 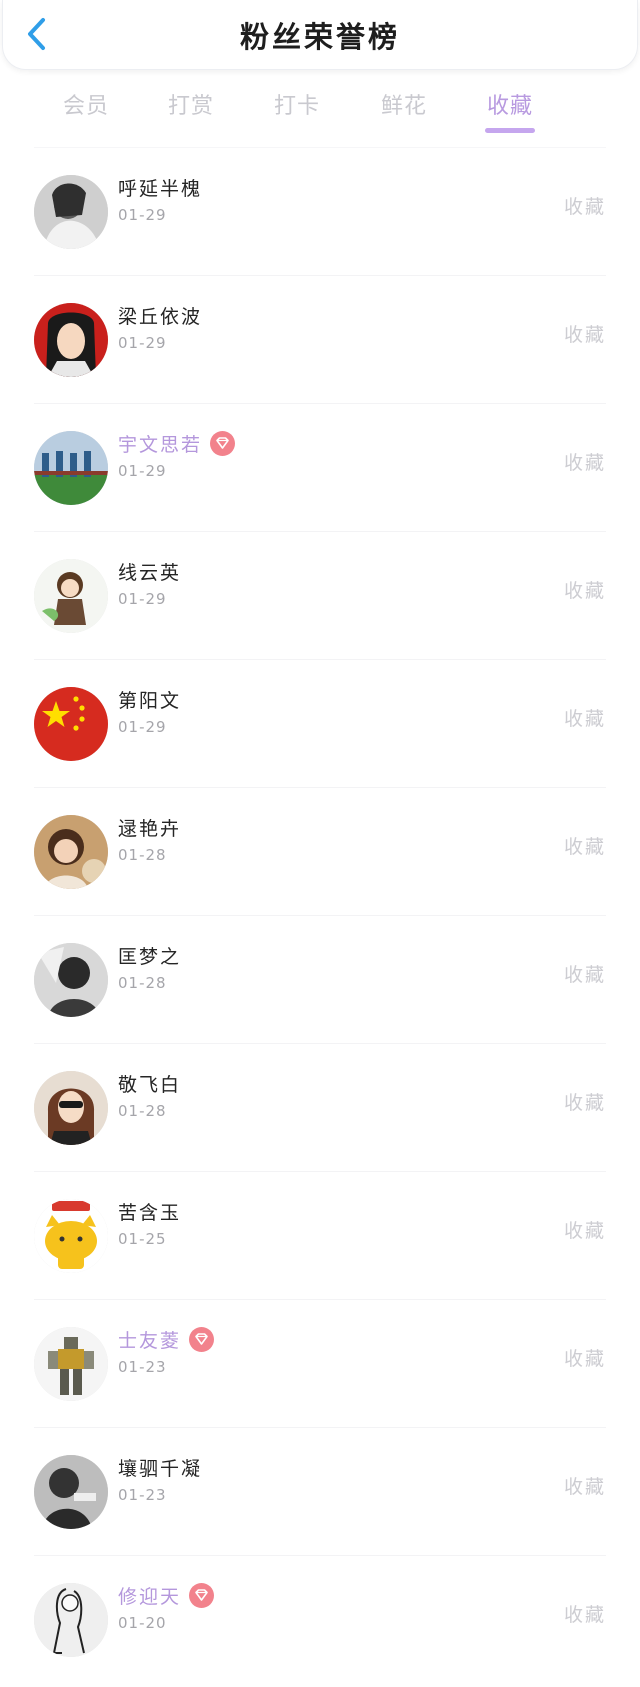 I want to click on top-bar: 粉丝荣誉榜, so click(x=320, y=35).